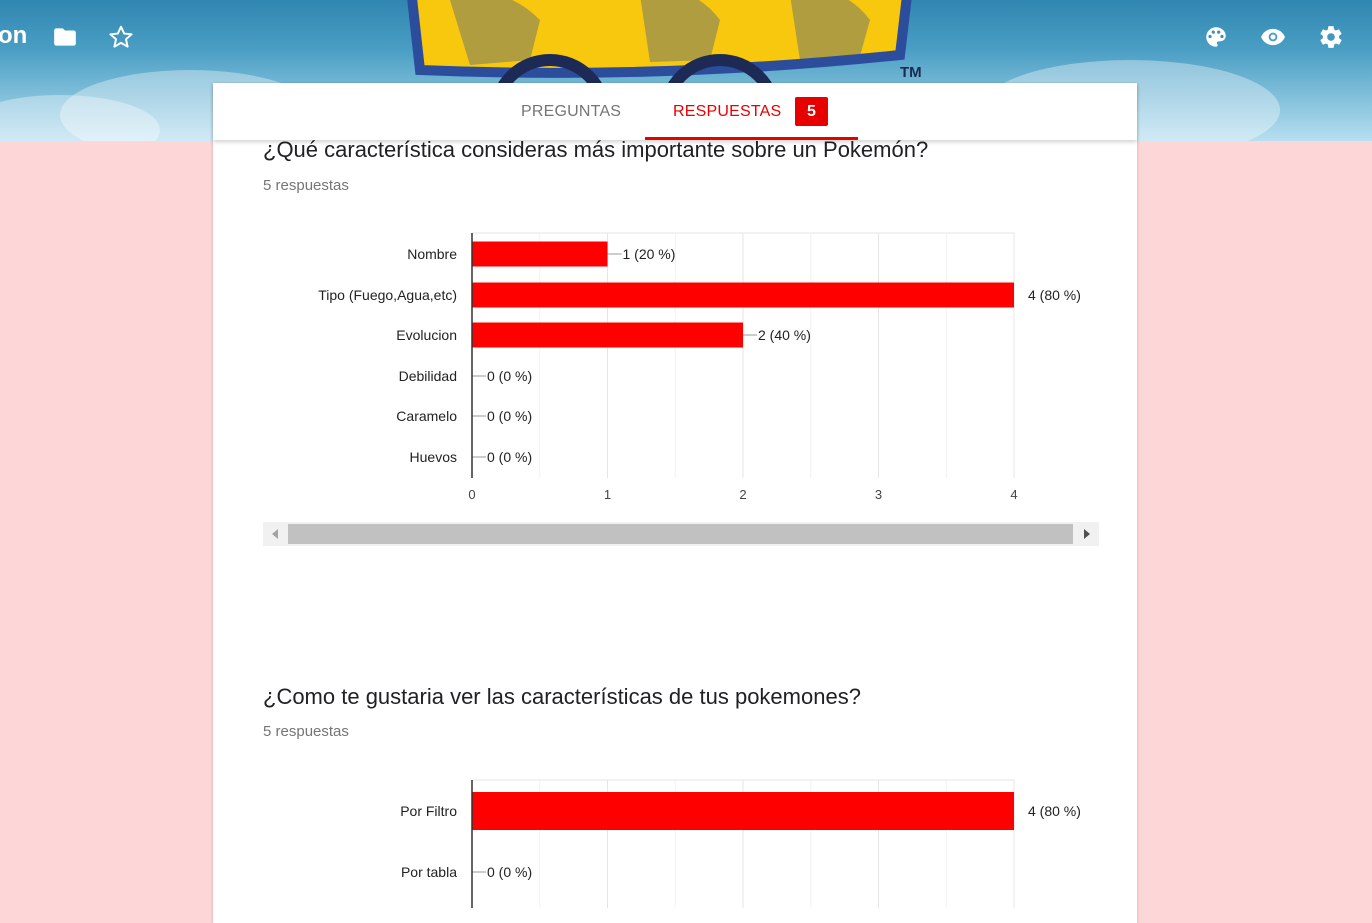 This screenshot has height=923, width=1372. I want to click on data-label: 4 (80 %), so click(1054, 811).